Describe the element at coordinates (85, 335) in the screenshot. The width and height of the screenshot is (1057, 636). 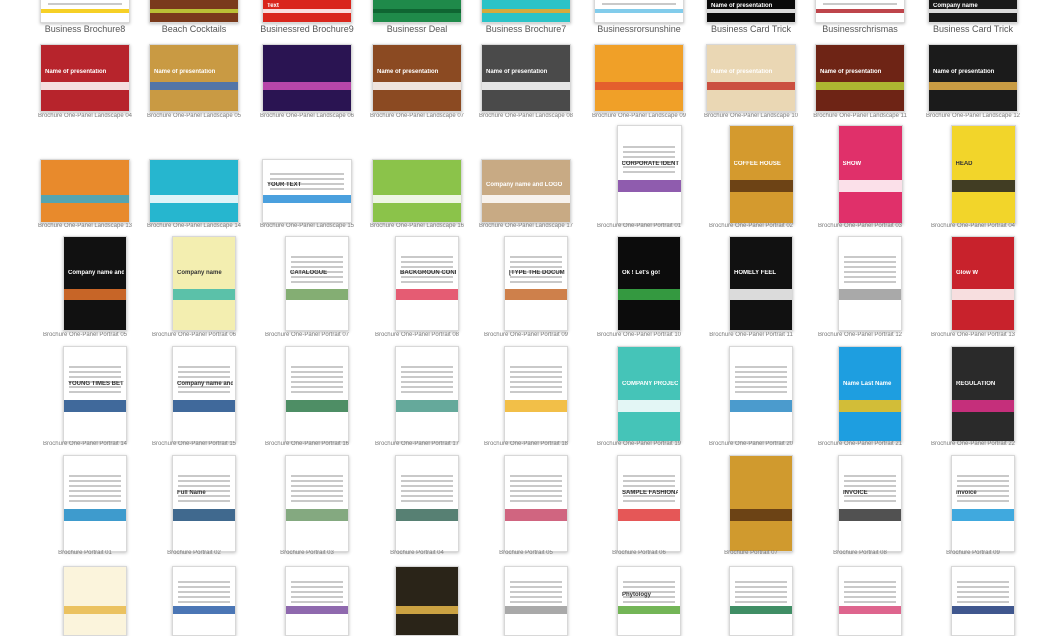
I see `template-caption: Brochure One-Panel Portrait 05` at that location.